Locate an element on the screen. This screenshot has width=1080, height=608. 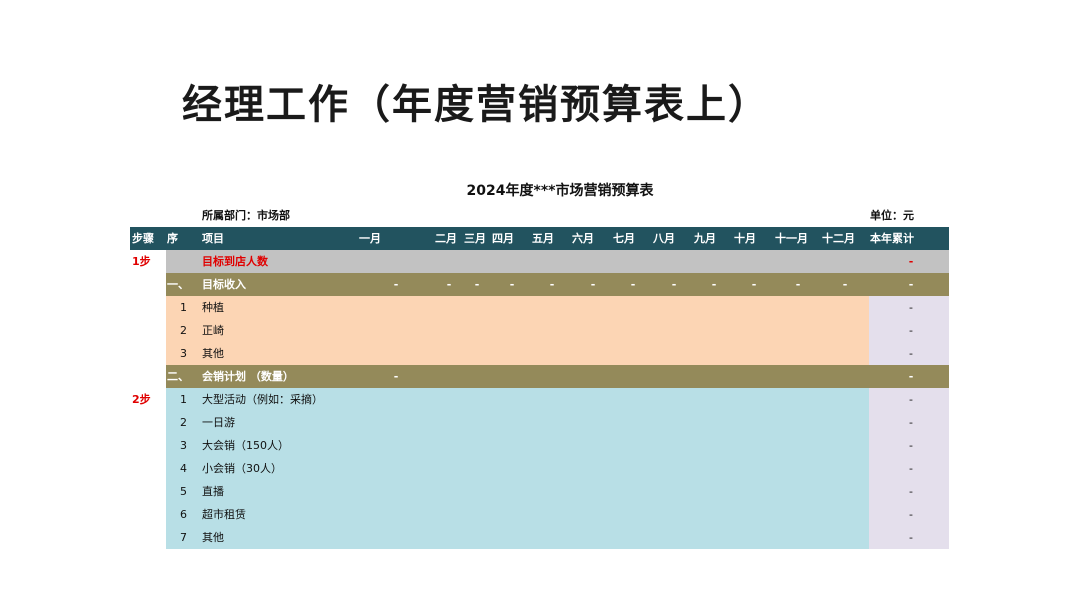
section-item: 会销计划 （数量） is located at coordinates (248, 376).